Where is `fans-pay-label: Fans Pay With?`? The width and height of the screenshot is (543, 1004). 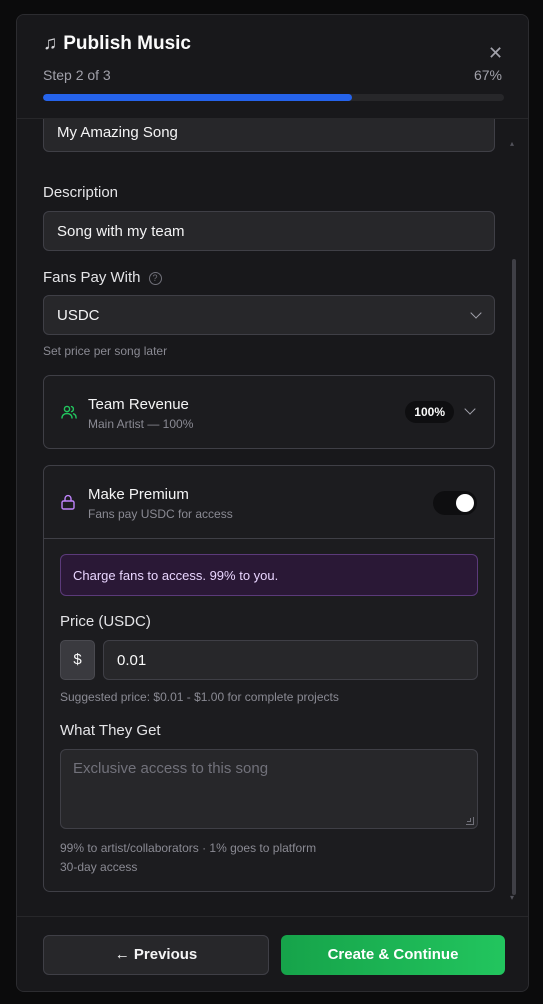 fans-pay-label: Fans Pay With? is located at coordinates (102, 277).